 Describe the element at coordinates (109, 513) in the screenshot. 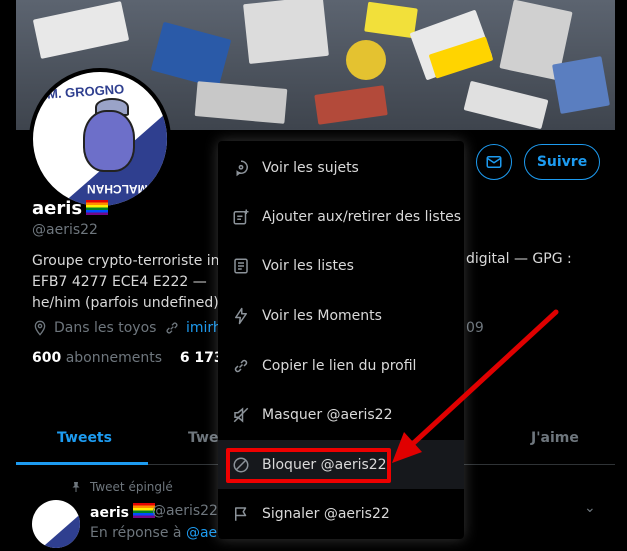

I see `tweet-author-name: aeris` at that location.